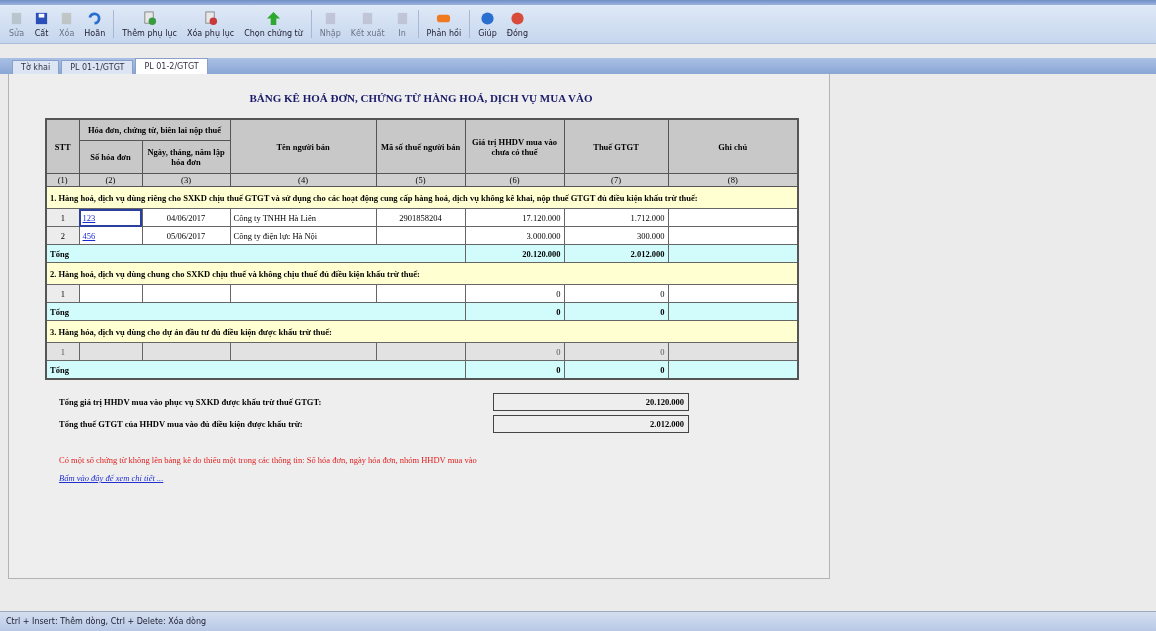 The height and width of the screenshot is (631, 1156). Describe the element at coordinates (422, 331) in the screenshot. I see `section-heading: 3. Hàng hóa, dịch vụ dùng cho dự án đầu tư đủ điều kiện được khấu trừ thuế:` at that location.